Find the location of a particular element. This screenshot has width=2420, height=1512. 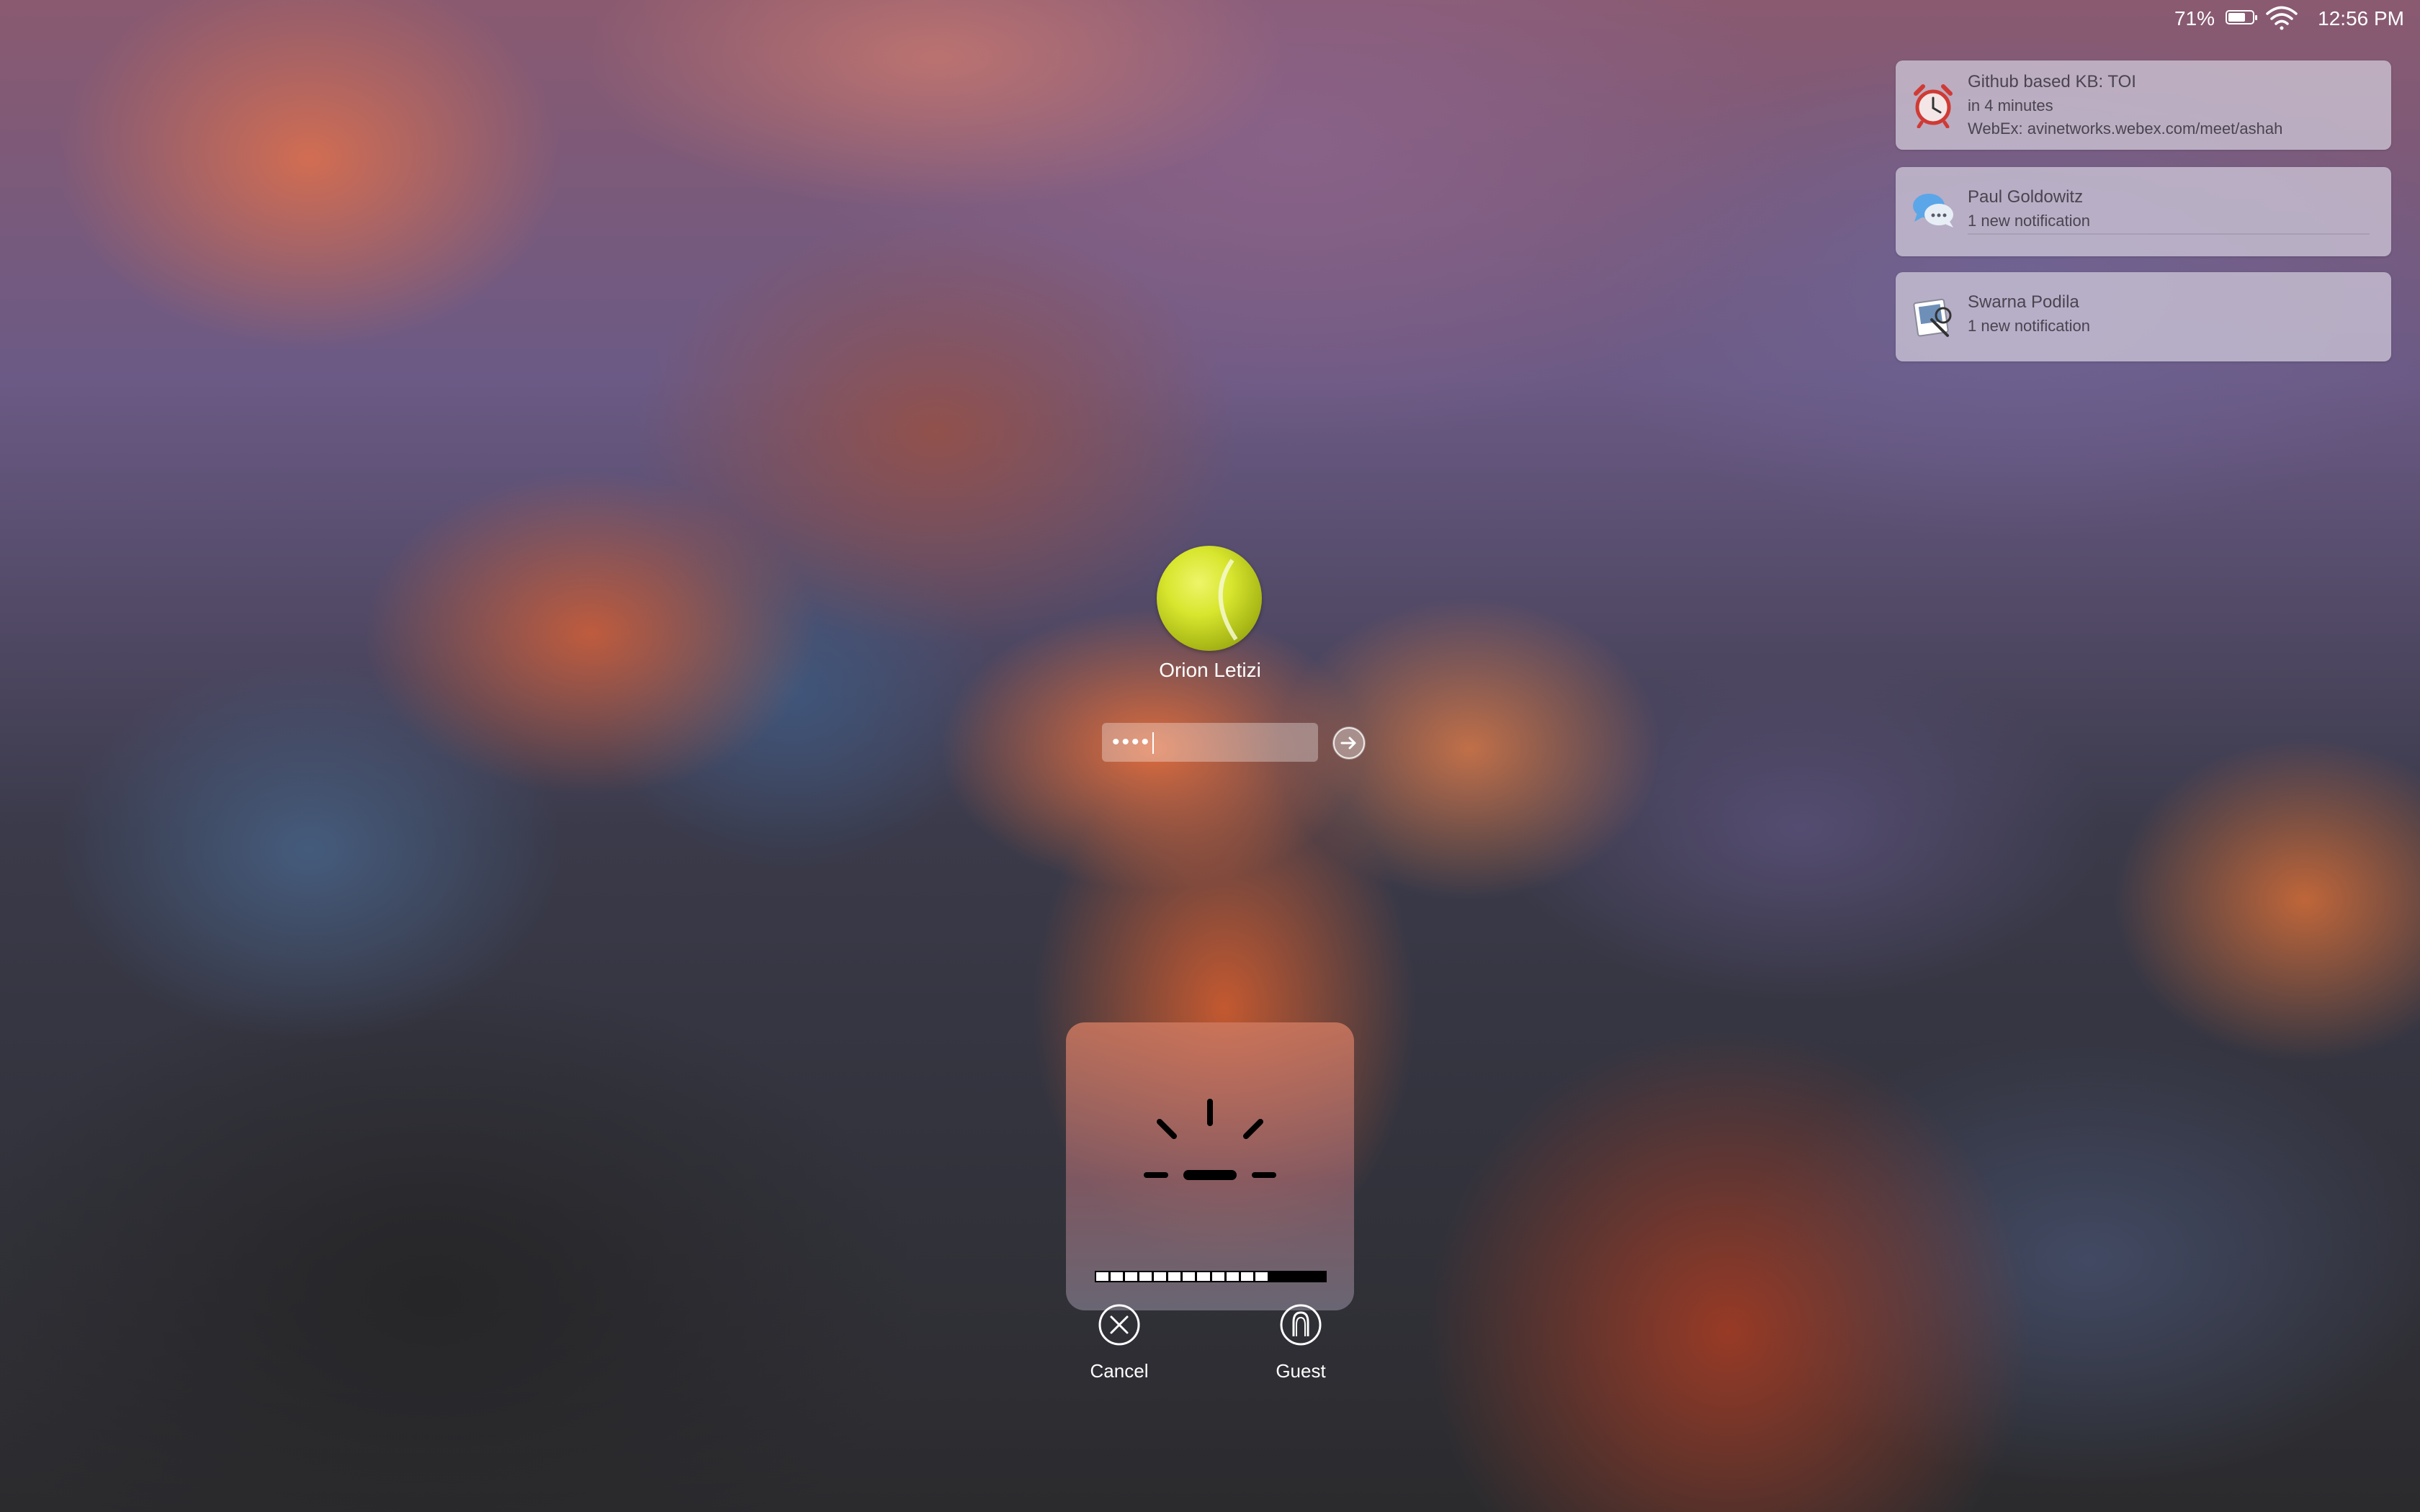

password-mask: •••• is located at coordinates (1132, 742).